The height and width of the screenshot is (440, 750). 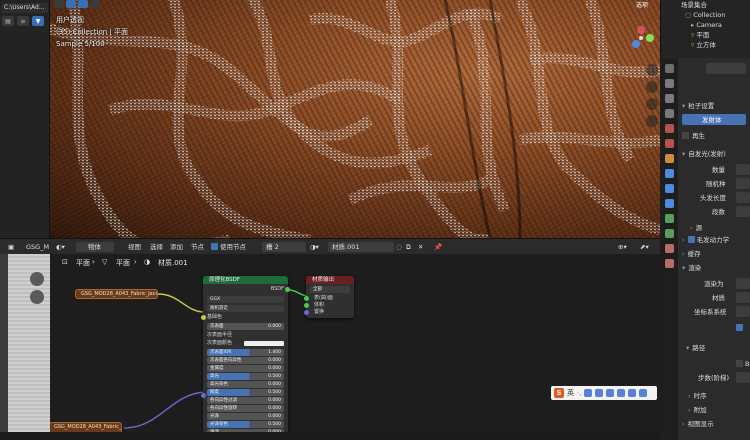 What do you see at coordinates (599, 393) in the screenshot?
I see `ime-keyboard-icon` at bounding box center [599, 393].